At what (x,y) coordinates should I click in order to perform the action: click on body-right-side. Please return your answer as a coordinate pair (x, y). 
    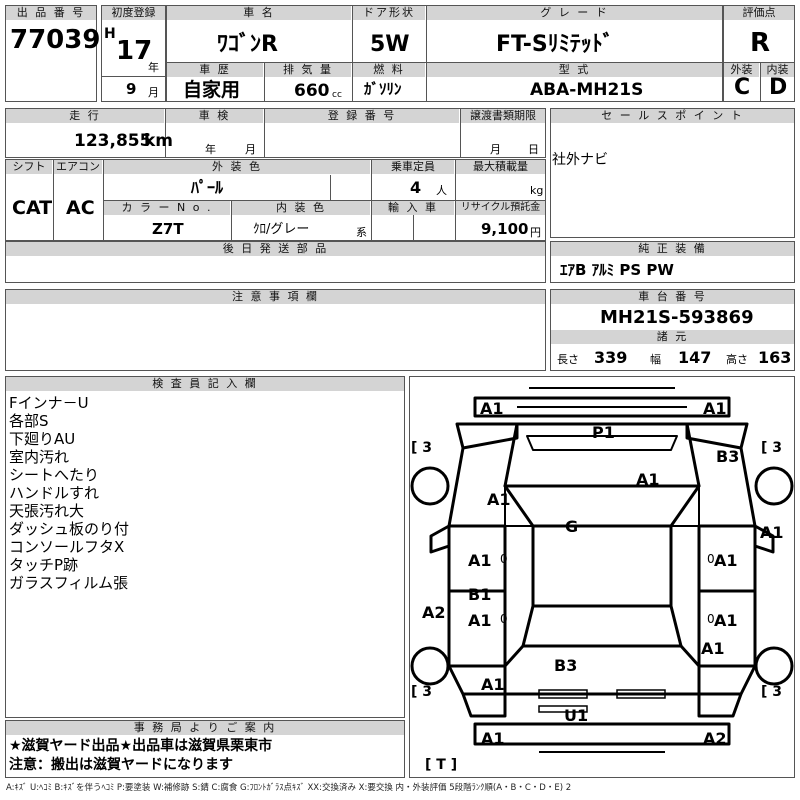
    Looking at the image, I should click on (748, 571).